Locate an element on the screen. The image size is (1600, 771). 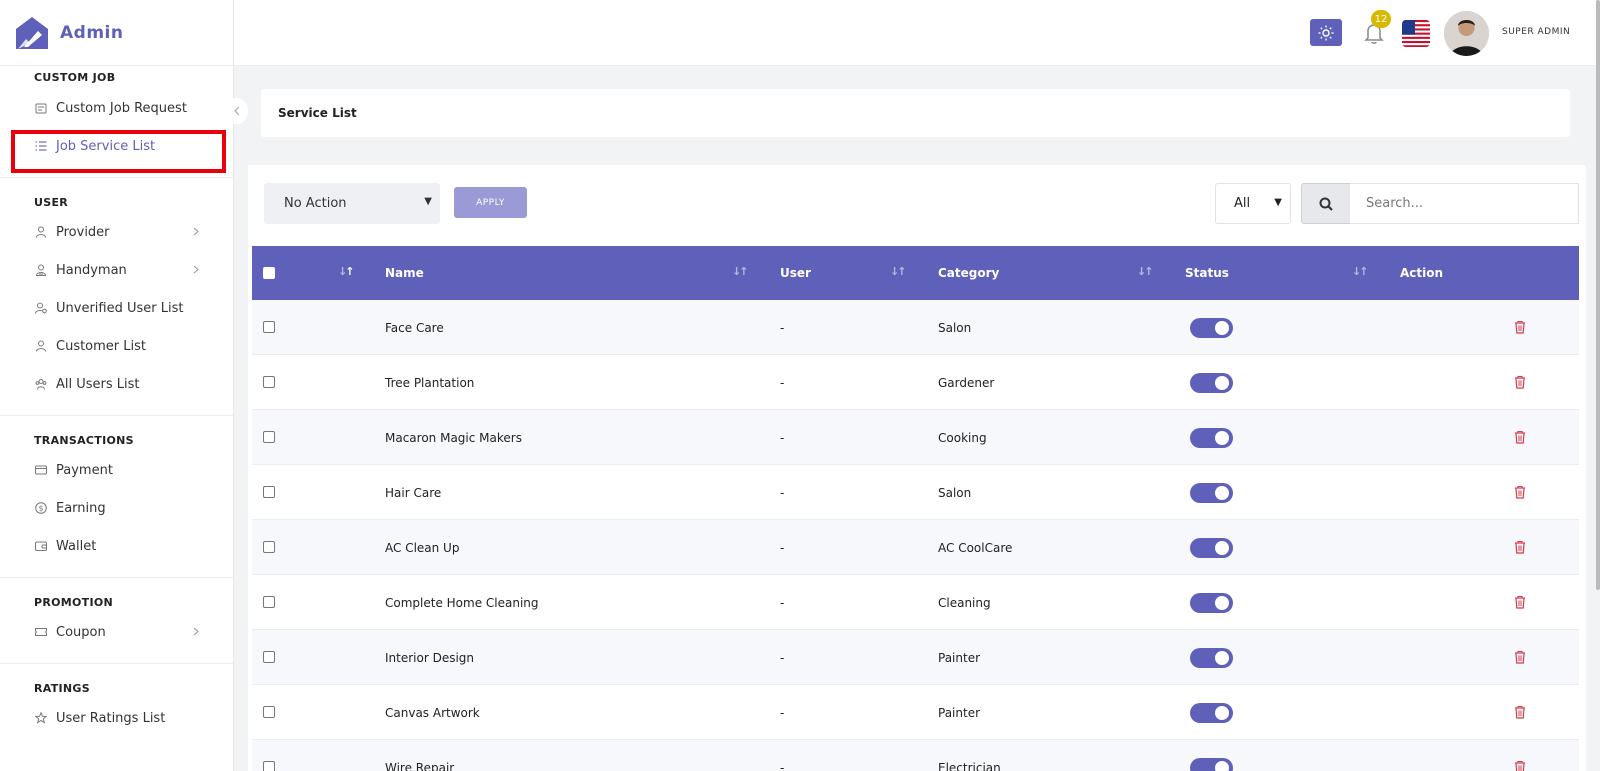
sidebar-item-job-service-list: Job Service List is located at coordinates (116, 146).